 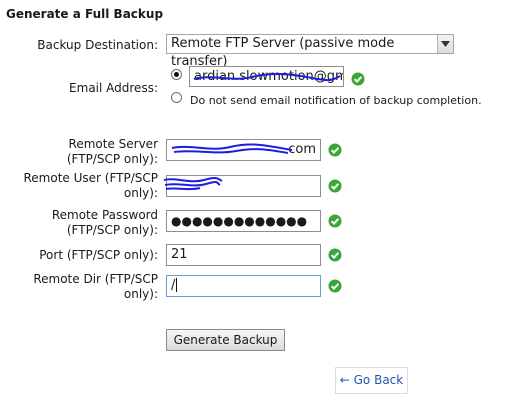 What do you see at coordinates (85, 14) in the screenshot?
I see `page-title: Generate a Full Backup` at bounding box center [85, 14].